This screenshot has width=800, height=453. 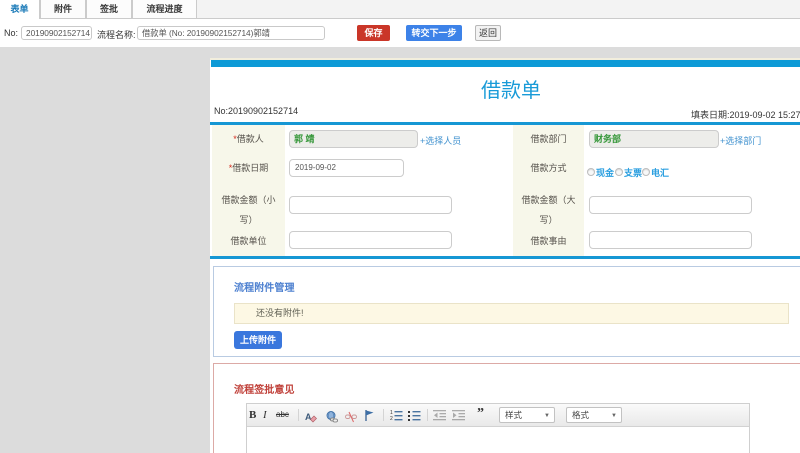 What do you see at coordinates (308, 417) in the screenshot?
I see `svg-text: A` at bounding box center [308, 417].